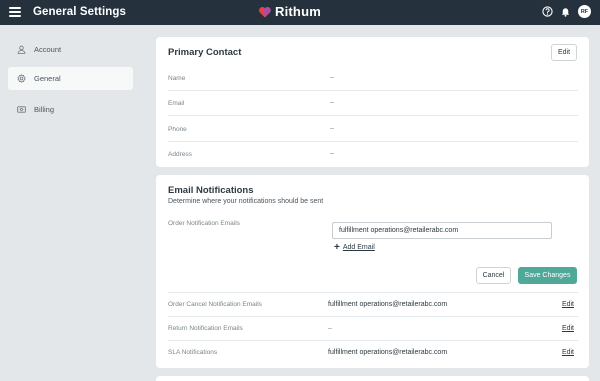 The image size is (600, 381). What do you see at coordinates (21, 49) in the screenshot?
I see `user-icon` at bounding box center [21, 49].